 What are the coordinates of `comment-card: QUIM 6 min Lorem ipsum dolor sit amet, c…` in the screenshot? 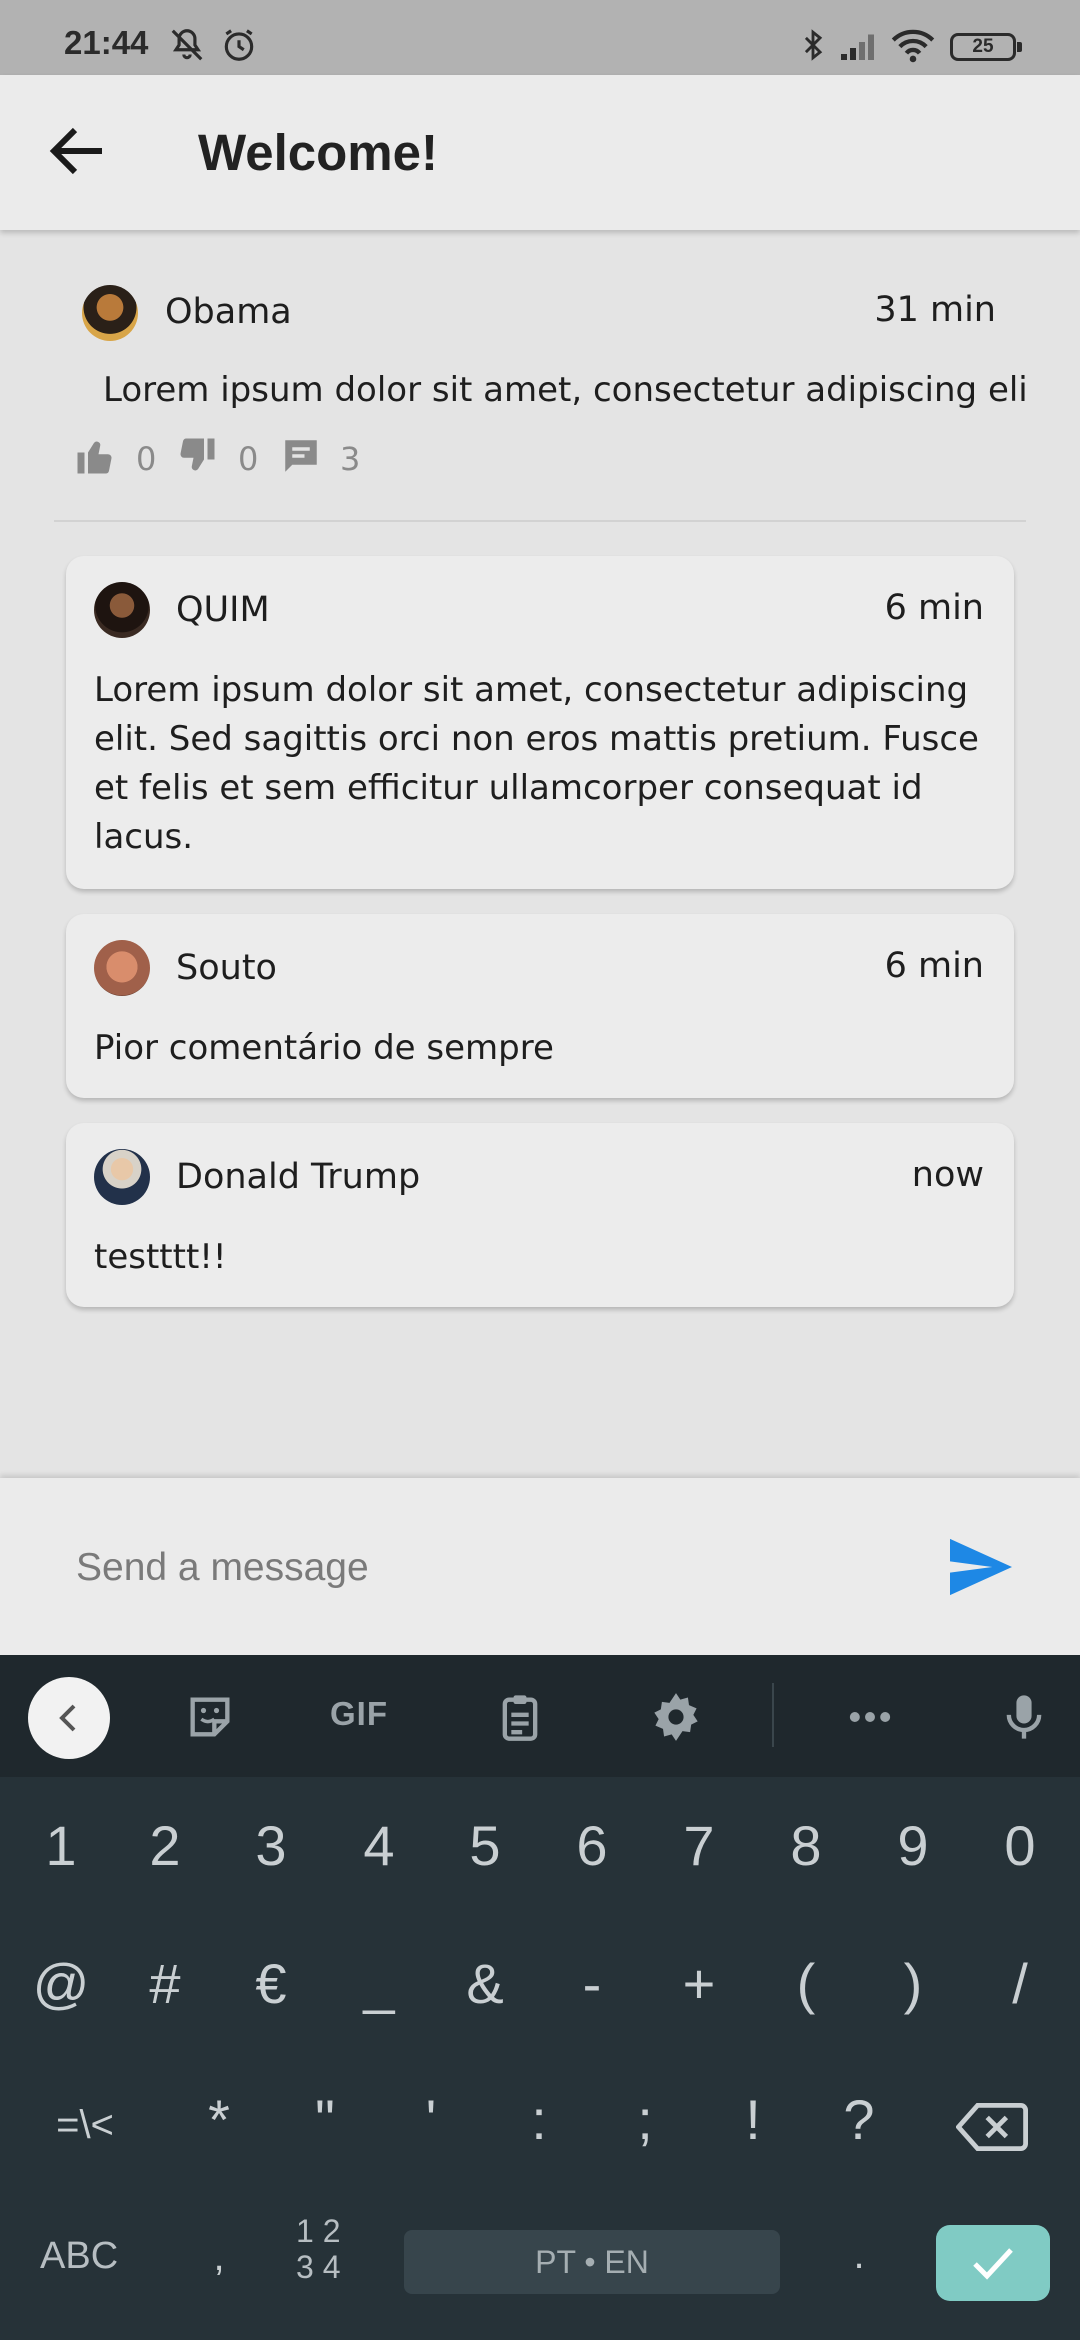 It's located at (540, 722).